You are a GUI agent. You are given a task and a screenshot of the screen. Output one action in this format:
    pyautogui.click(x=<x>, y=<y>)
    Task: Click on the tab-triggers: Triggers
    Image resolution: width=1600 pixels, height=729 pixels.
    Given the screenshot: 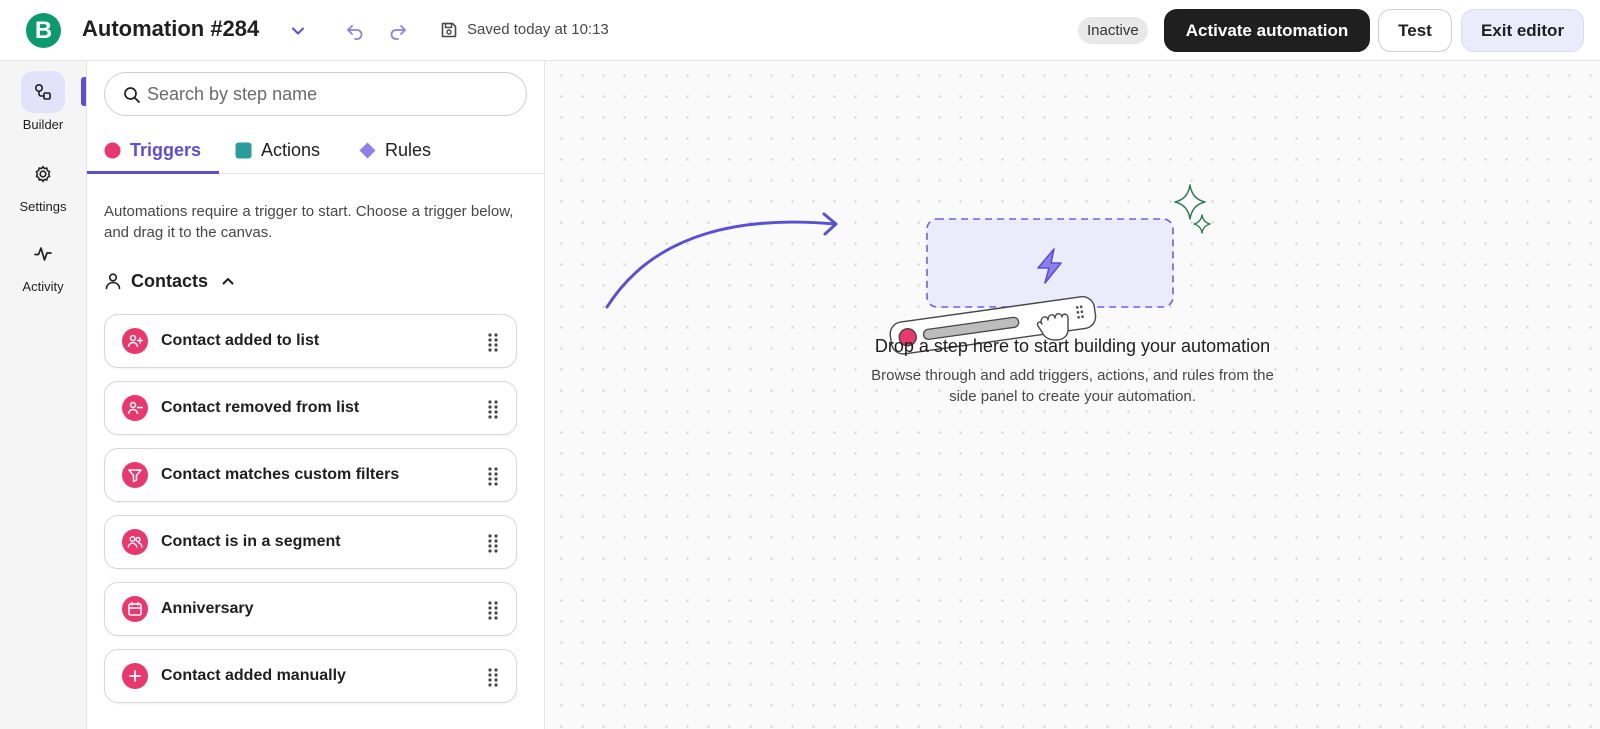 What is the action you would take?
    pyautogui.click(x=152, y=150)
    